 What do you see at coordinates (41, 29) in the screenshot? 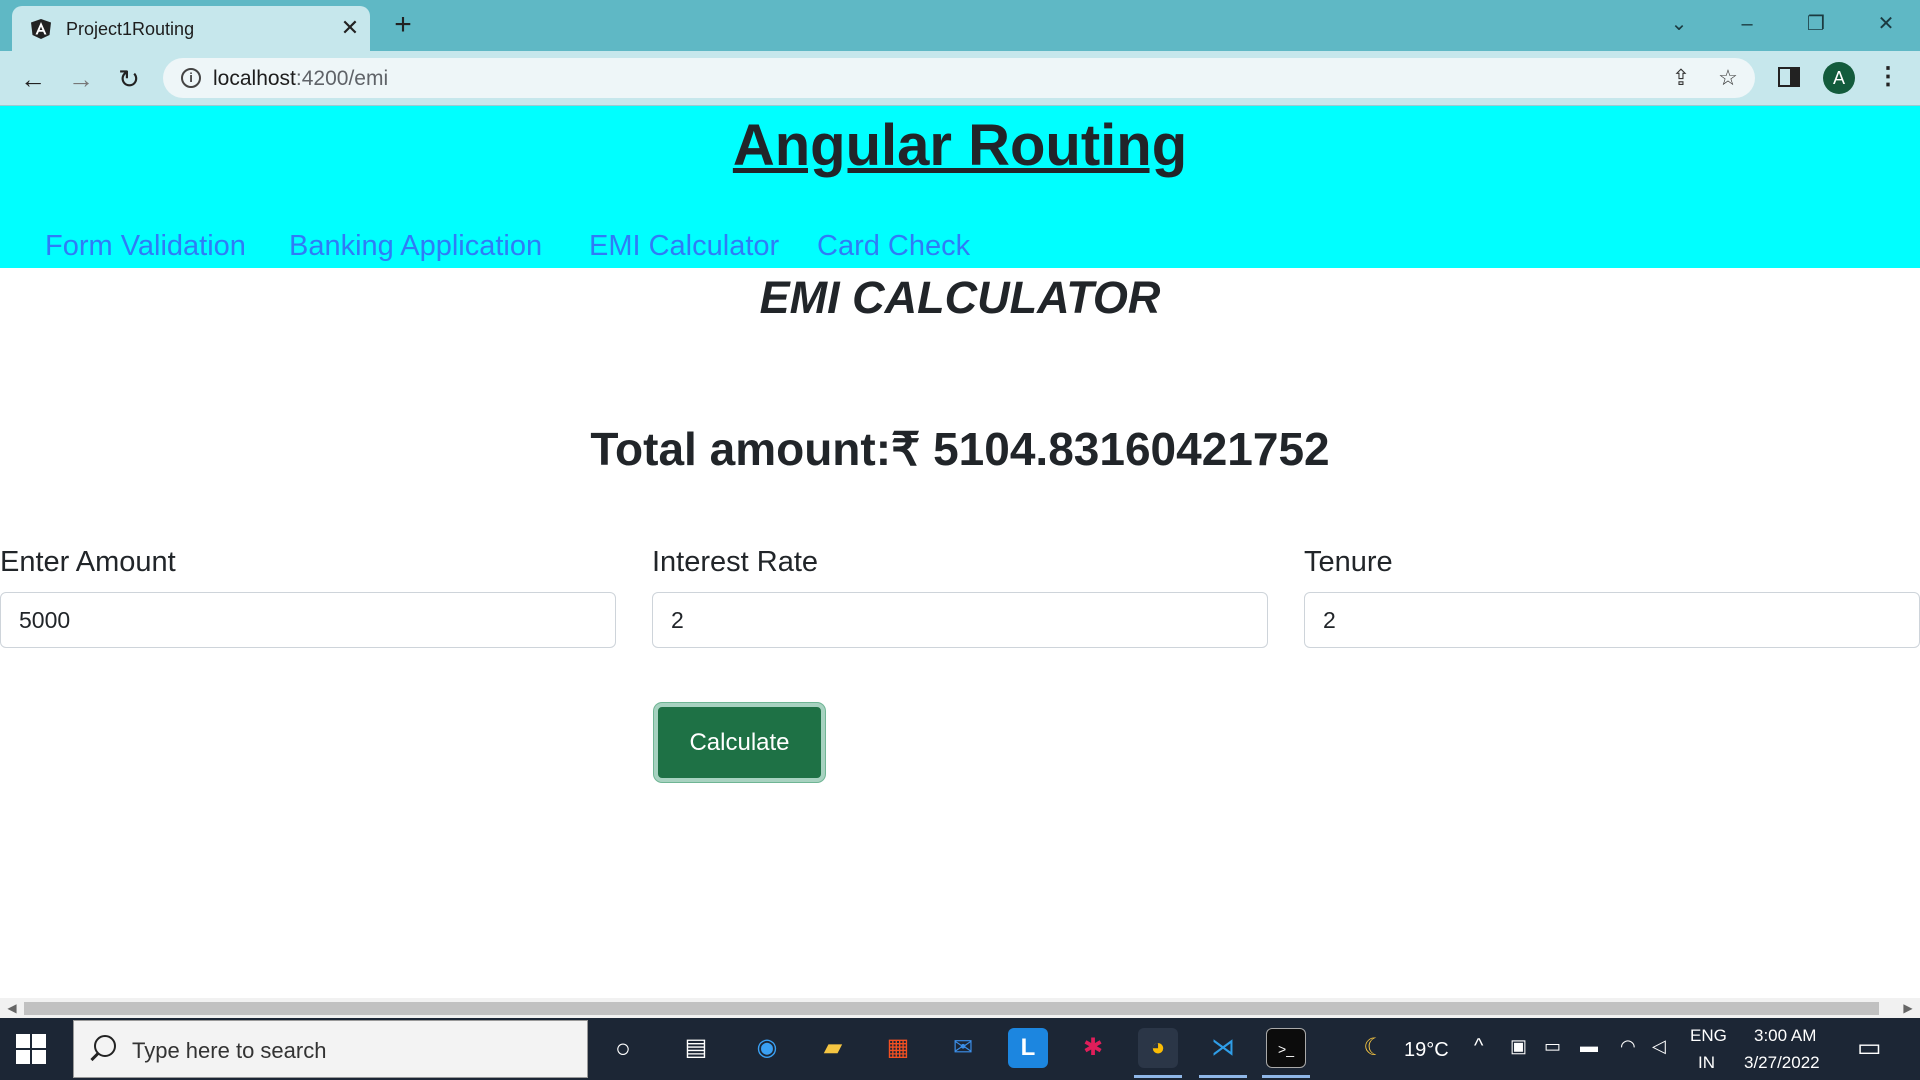
I see `angular-logo-icon` at bounding box center [41, 29].